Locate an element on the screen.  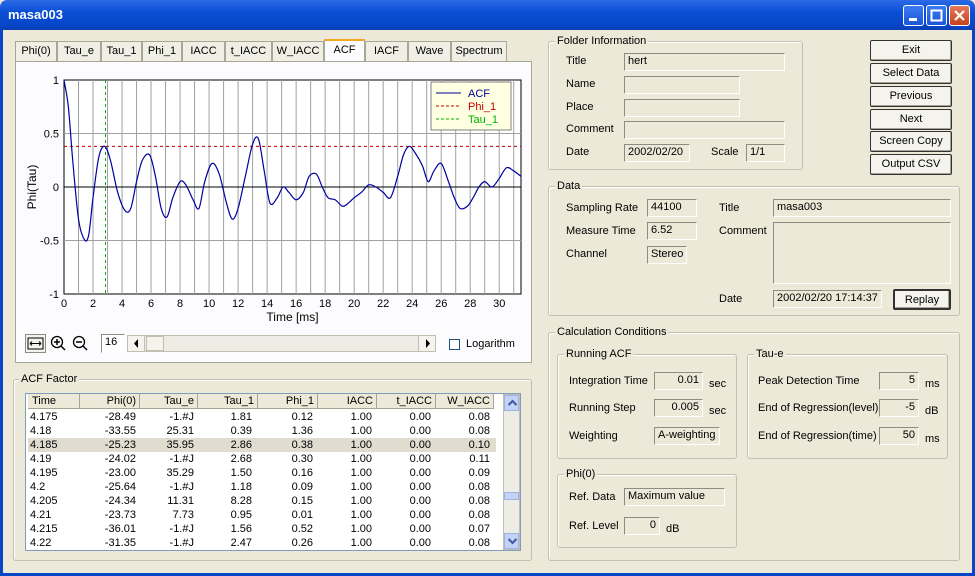
table-cell: 2.86 is located at coordinates (241, 445).